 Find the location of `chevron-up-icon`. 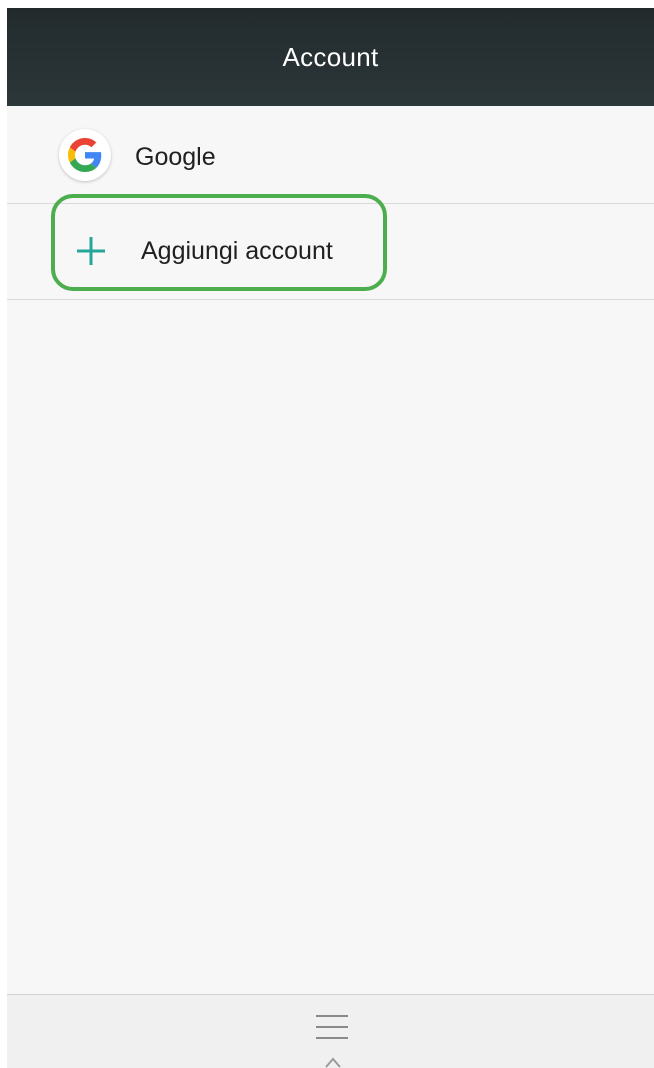

chevron-up-icon is located at coordinates (333, 1062).